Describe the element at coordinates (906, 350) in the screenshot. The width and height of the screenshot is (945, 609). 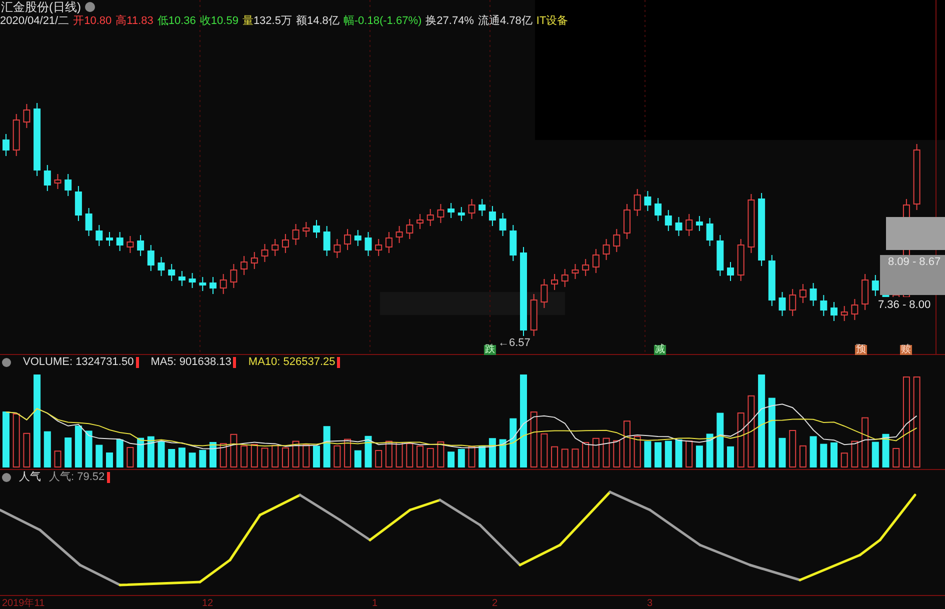
I see `signal-marker: 赎` at that location.